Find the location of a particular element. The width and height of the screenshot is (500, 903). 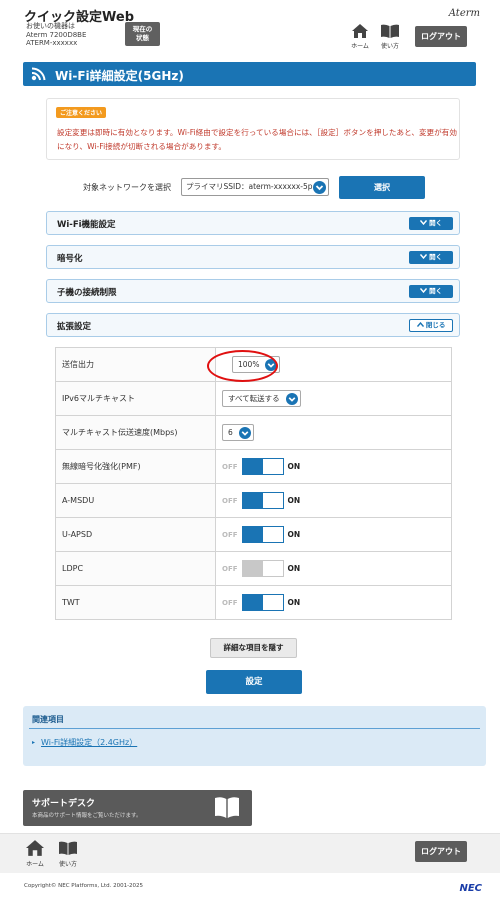

multicast-rate-value: 6 is located at coordinates (230, 432).